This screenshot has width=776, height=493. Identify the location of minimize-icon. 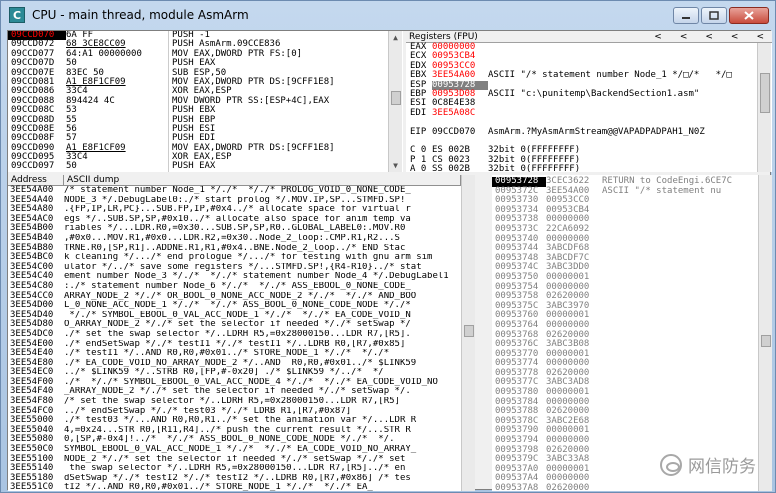
(686, 17).